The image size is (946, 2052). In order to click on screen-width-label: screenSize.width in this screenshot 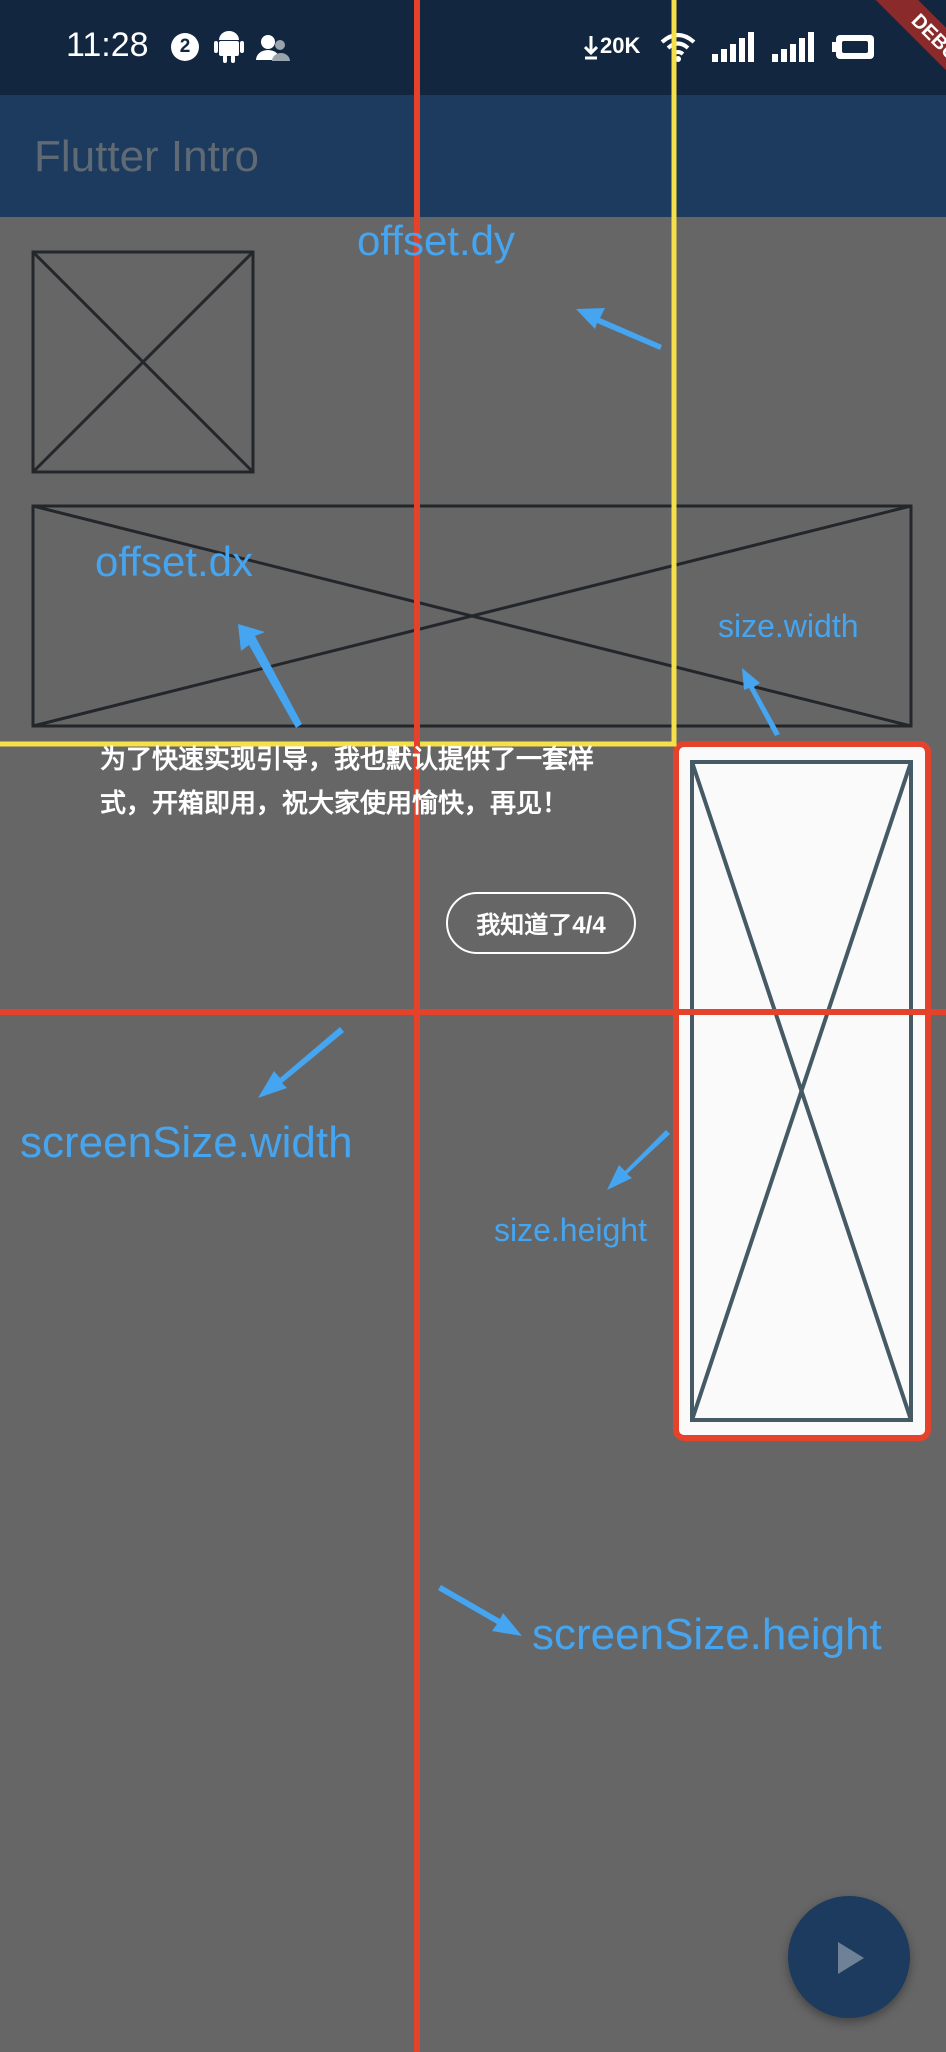, I will do `click(186, 1142)`.